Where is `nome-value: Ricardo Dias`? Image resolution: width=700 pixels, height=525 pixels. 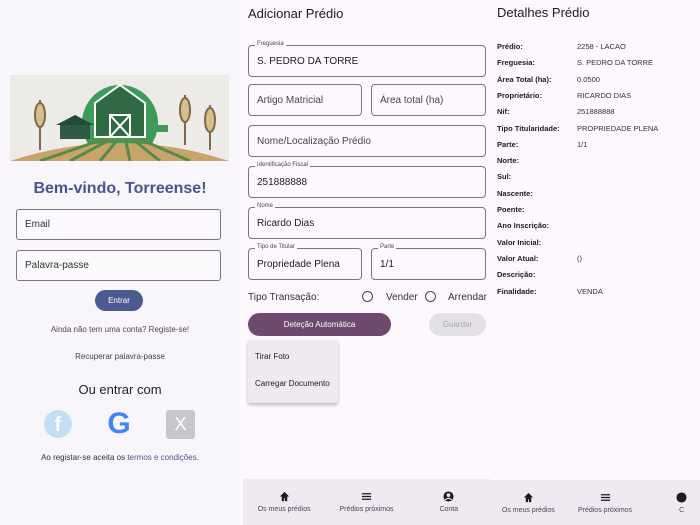 nome-value: Ricardo Dias is located at coordinates (286, 223).